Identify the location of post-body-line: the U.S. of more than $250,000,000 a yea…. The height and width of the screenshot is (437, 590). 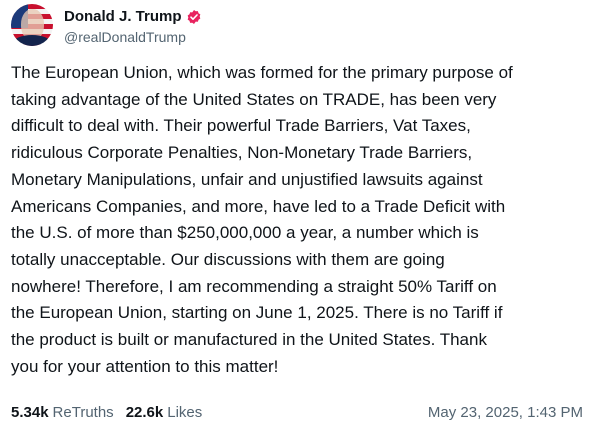
(245, 233).